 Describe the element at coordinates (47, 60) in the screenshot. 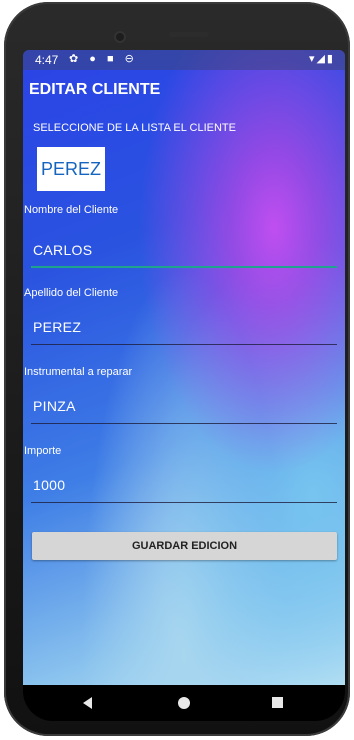

I see `status-time: 4:47` at that location.